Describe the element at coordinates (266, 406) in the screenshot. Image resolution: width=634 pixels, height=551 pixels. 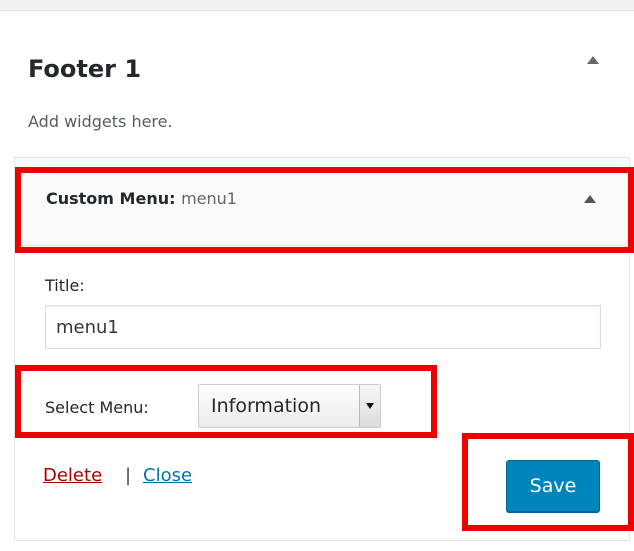
I see `select-menu-value: Information` at that location.